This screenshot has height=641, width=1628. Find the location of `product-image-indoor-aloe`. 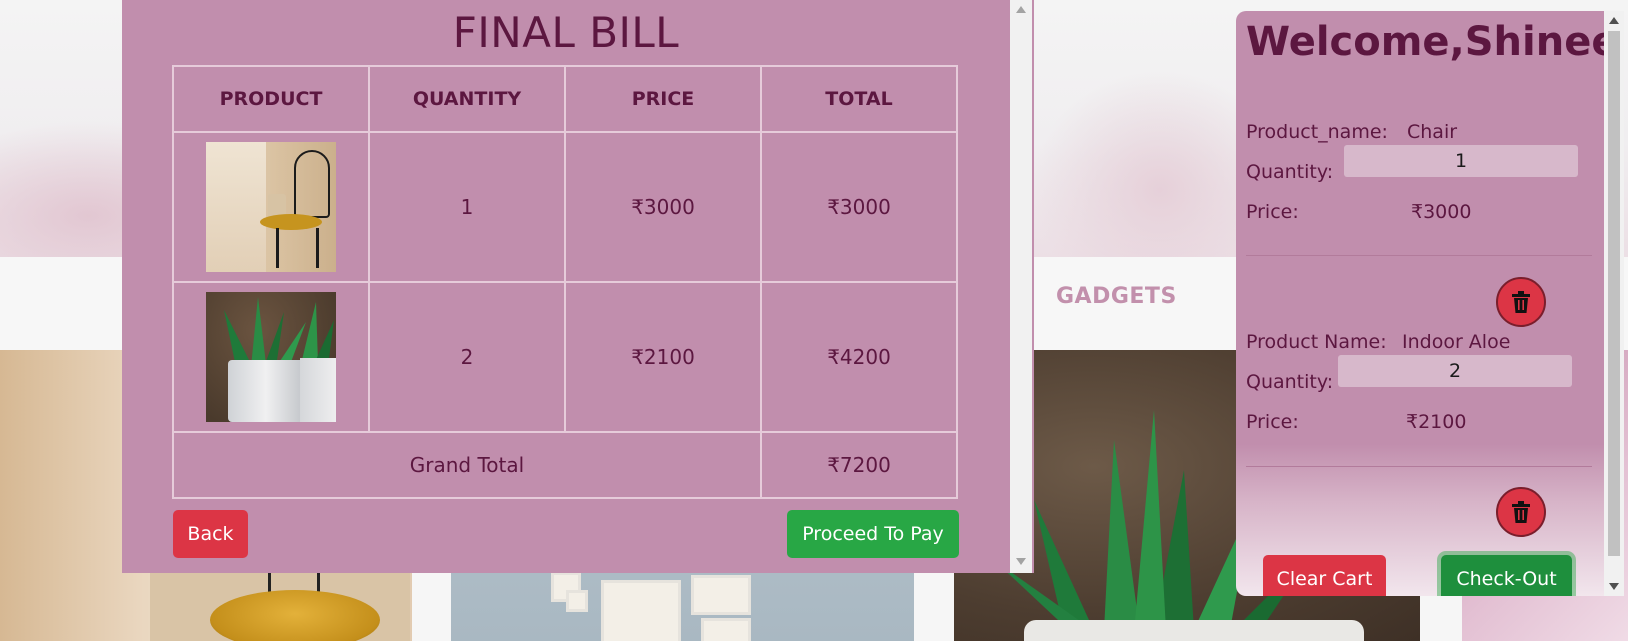

product-image-indoor-aloe is located at coordinates (271, 357).